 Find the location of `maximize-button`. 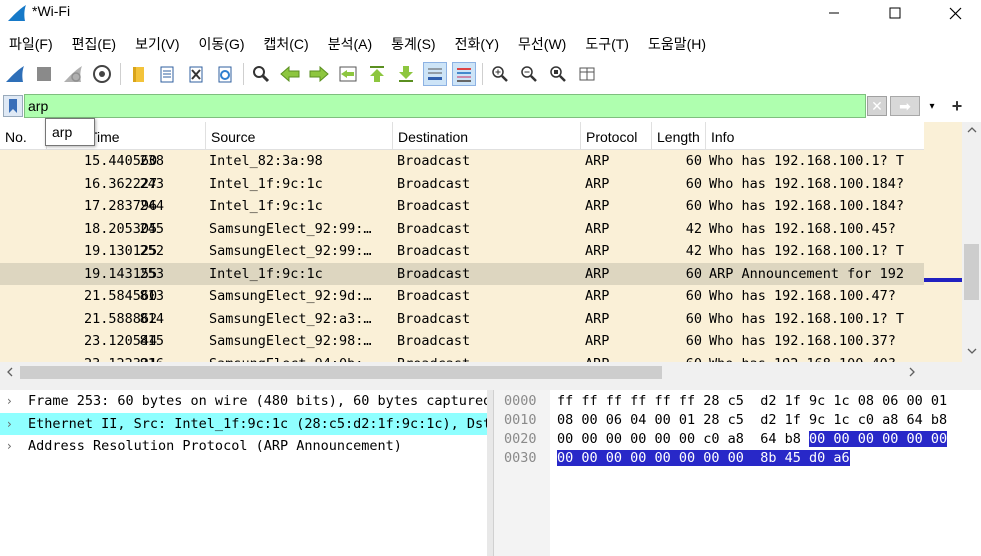

maximize-button is located at coordinates (895, 13).